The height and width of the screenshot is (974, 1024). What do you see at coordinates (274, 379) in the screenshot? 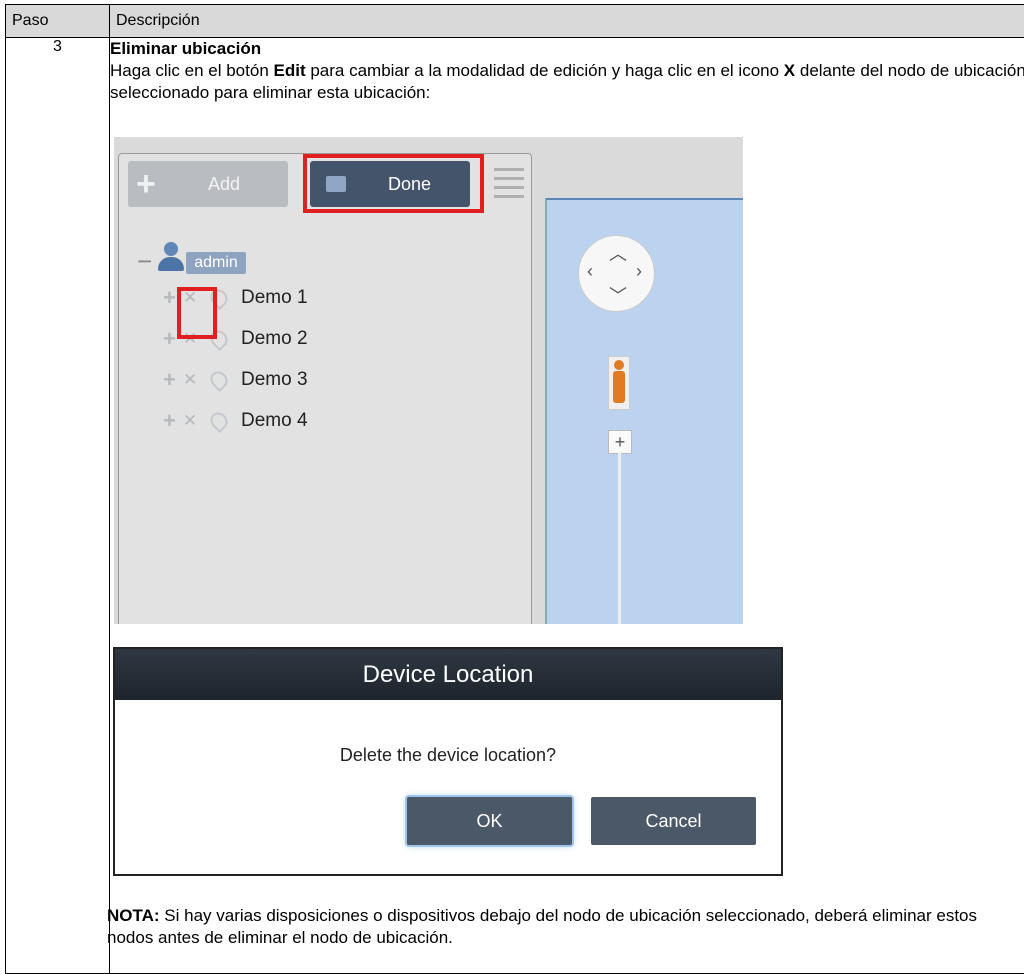
I see `tree-node-label: Demo 3` at bounding box center [274, 379].